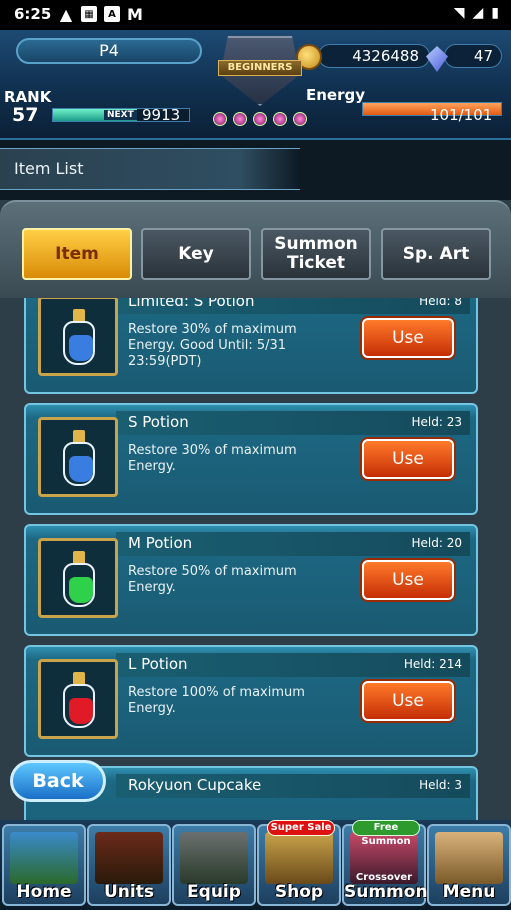  I want to click on tab-summon-ticket: Summon Ticket, so click(316, 254).